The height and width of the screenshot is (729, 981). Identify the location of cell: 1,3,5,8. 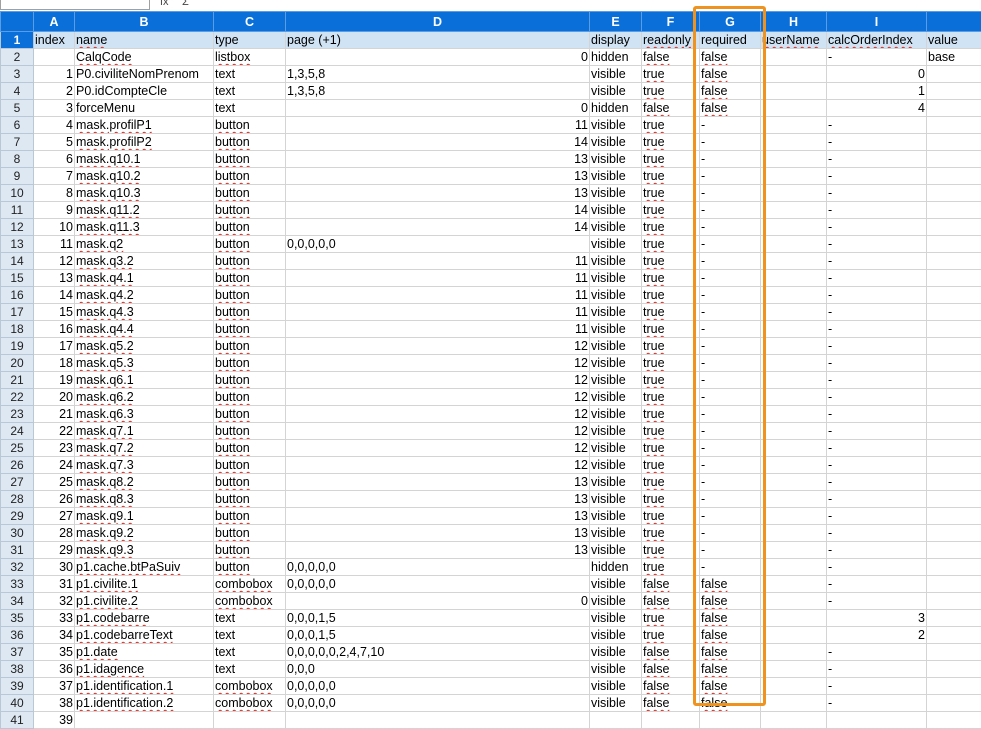
(438, 74).